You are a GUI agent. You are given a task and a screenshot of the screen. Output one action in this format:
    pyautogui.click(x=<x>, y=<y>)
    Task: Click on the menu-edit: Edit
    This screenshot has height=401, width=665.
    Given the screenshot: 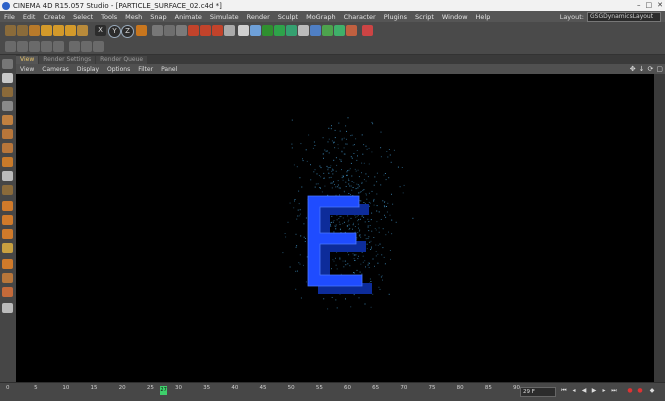 What is the action you would take?
    pyautogui.click(x=29, y=17)
    